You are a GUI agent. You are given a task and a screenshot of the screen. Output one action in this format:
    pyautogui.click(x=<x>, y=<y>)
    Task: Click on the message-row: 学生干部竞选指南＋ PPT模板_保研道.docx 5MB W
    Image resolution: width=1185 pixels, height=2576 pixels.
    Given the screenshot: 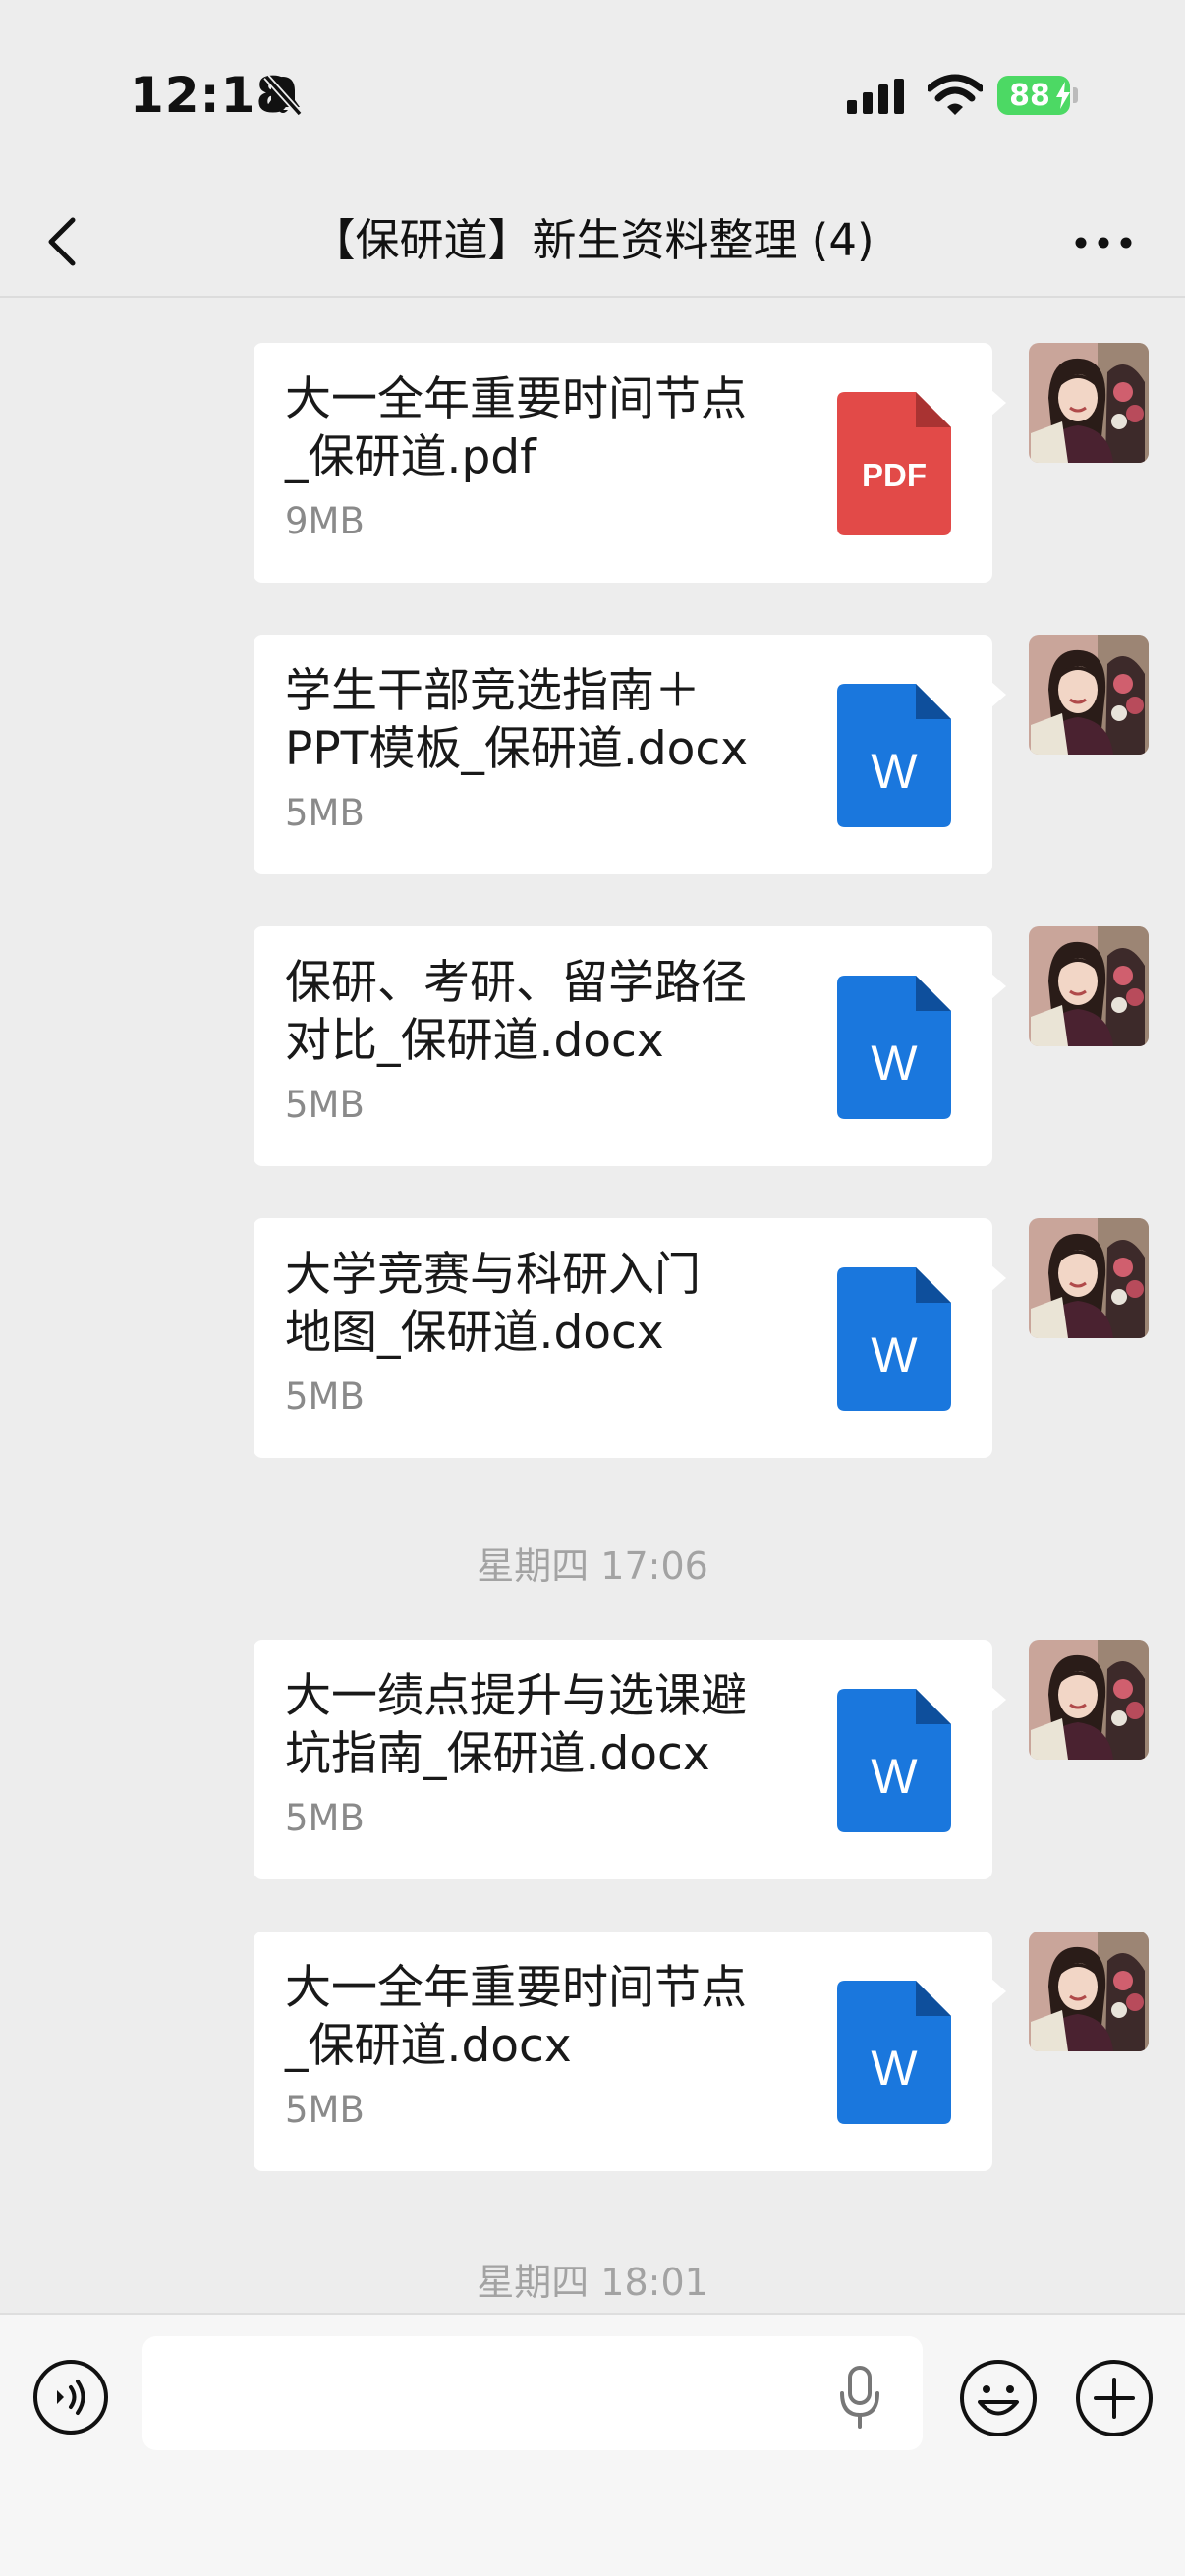 What is the action you would take?
    pyautogui.click(x=592, y=754)
    